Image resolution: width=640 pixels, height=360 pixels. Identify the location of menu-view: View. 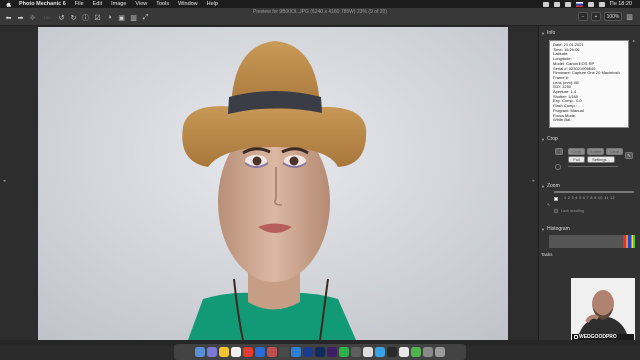
(141, 4).